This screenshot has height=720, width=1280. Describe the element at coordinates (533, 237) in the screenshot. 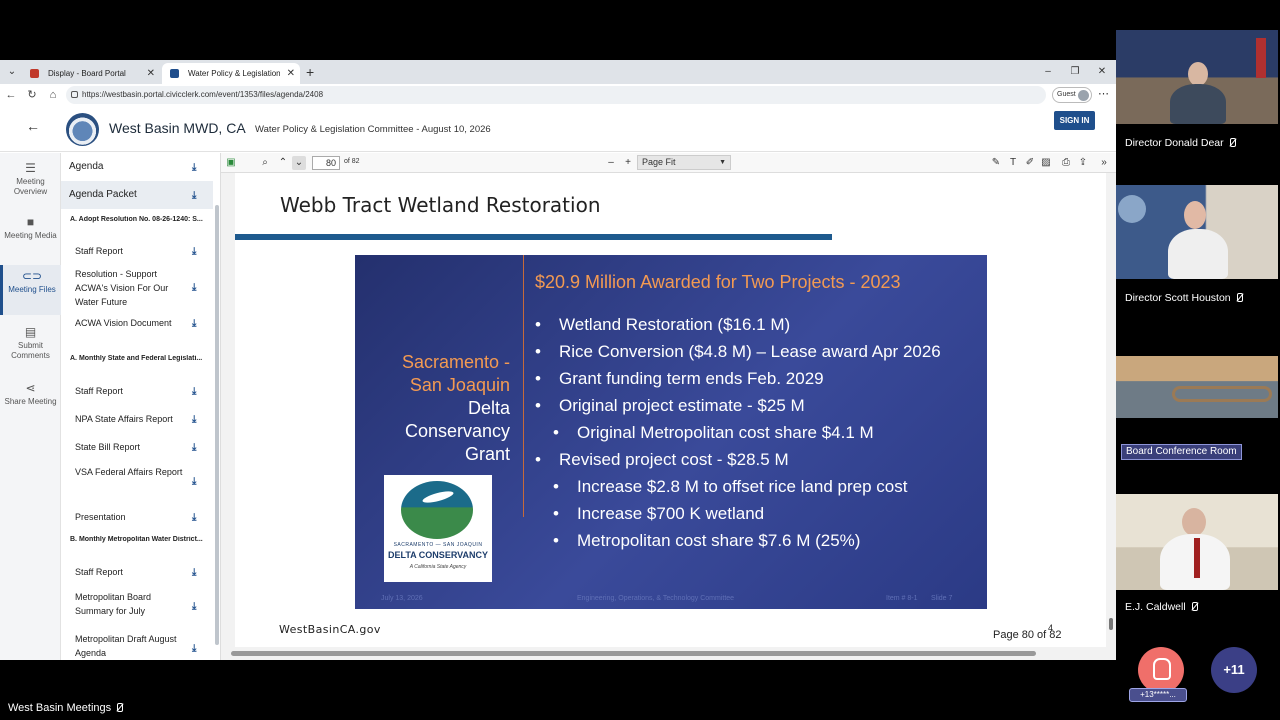

I see `title-rule` at that location.